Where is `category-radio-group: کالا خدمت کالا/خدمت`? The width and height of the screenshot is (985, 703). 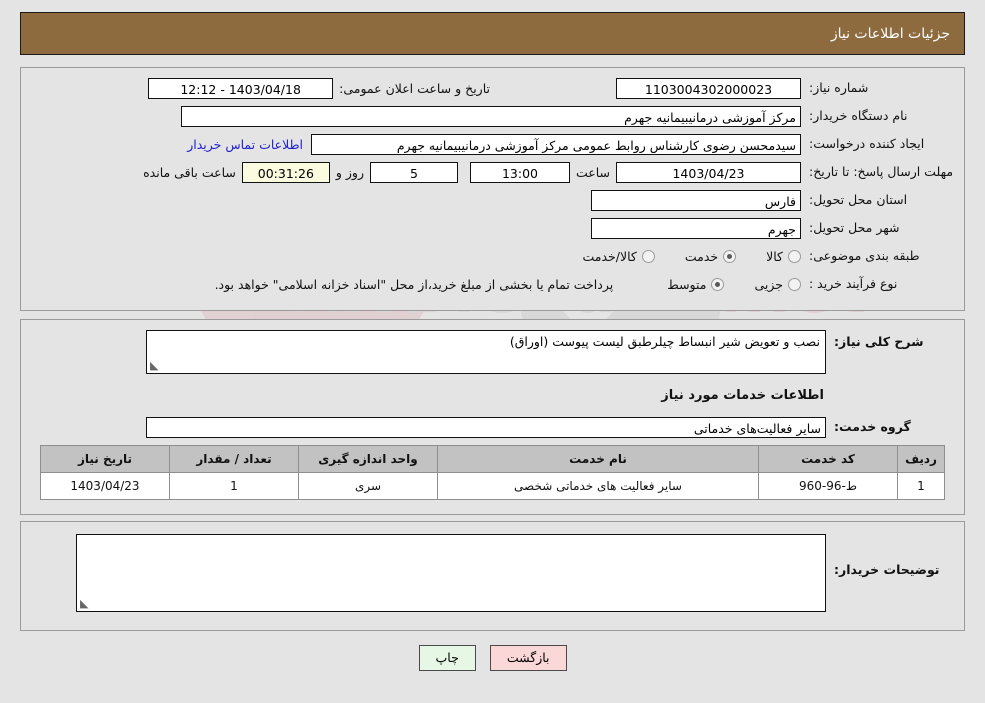 category-radio-group: کالا خدمت کالا/خدمت is located at coordinates (678, 256).